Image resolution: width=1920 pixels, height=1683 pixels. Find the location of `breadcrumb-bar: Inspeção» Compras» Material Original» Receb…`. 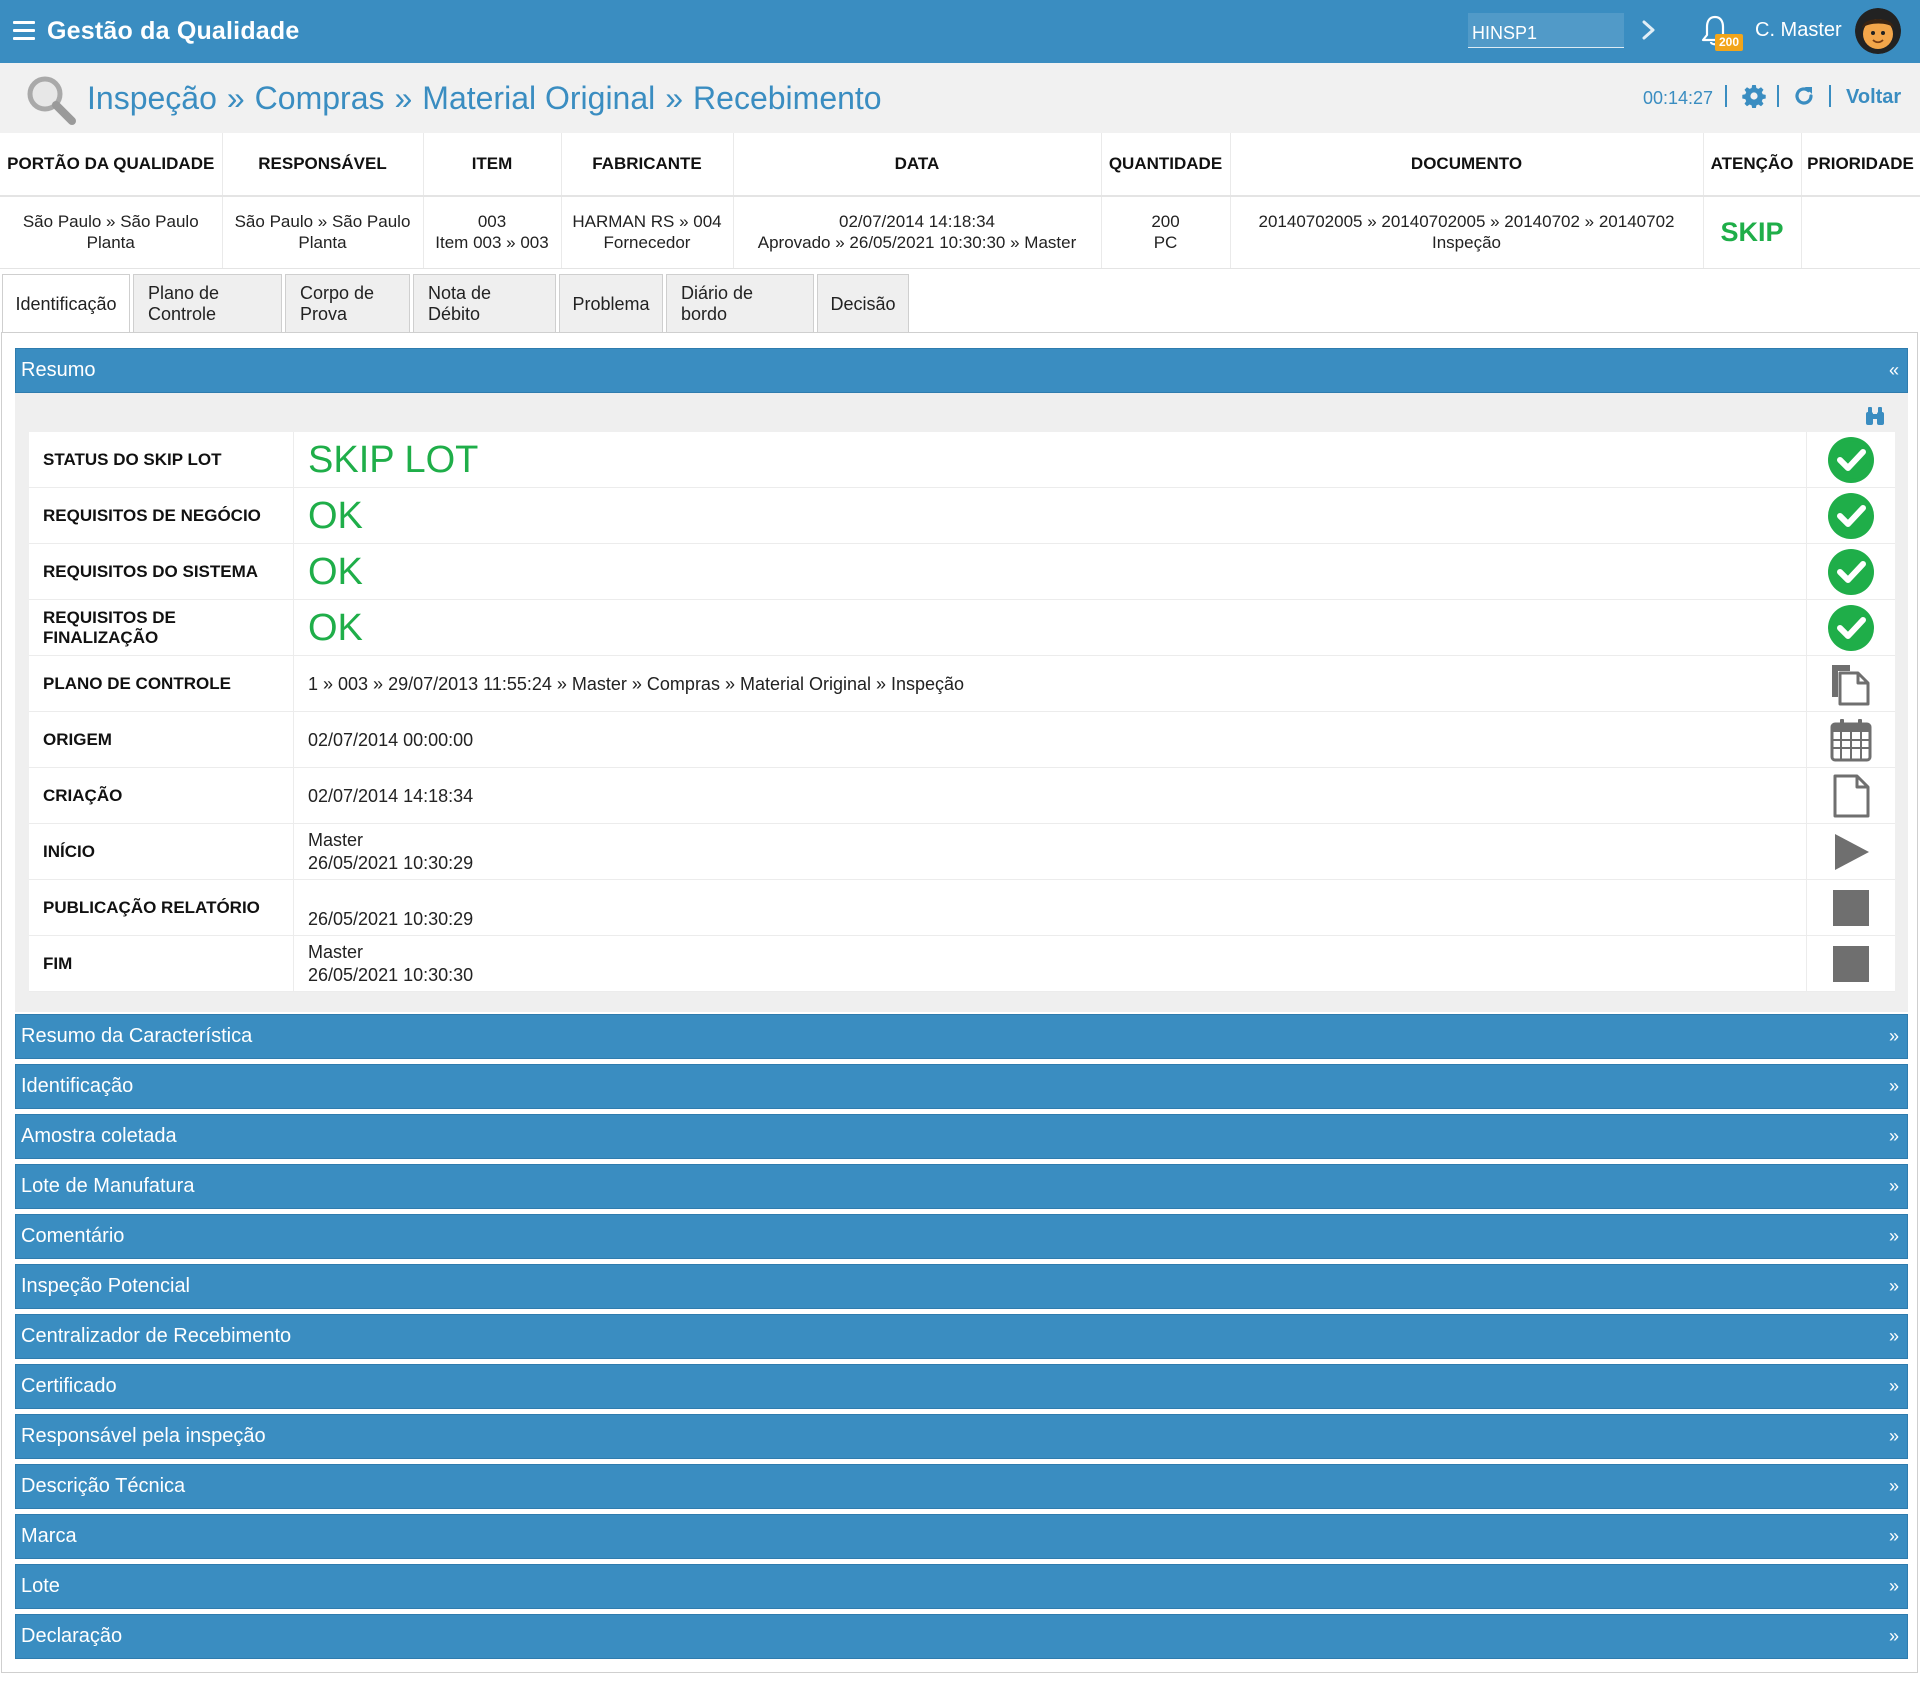

breadcrumb-bar: Inspeção» Compras» Material Original» Receb… is located at coordinates (960, 98).